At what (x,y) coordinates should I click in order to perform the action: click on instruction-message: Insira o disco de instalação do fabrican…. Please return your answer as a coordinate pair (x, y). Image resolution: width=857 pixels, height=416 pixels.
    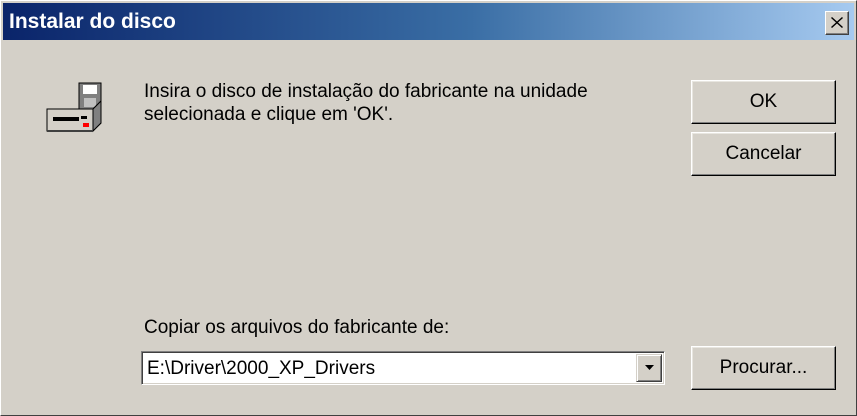
    Looking at the image, I should click on (414, 103).